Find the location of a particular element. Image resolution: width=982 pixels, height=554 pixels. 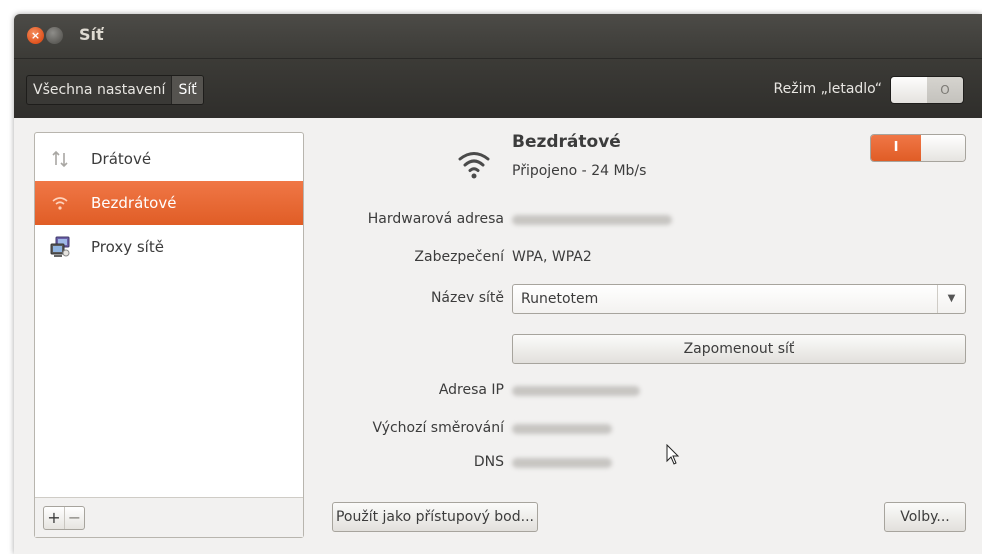

breadcrumb-network: Síť is located at coordinates (187, 90).